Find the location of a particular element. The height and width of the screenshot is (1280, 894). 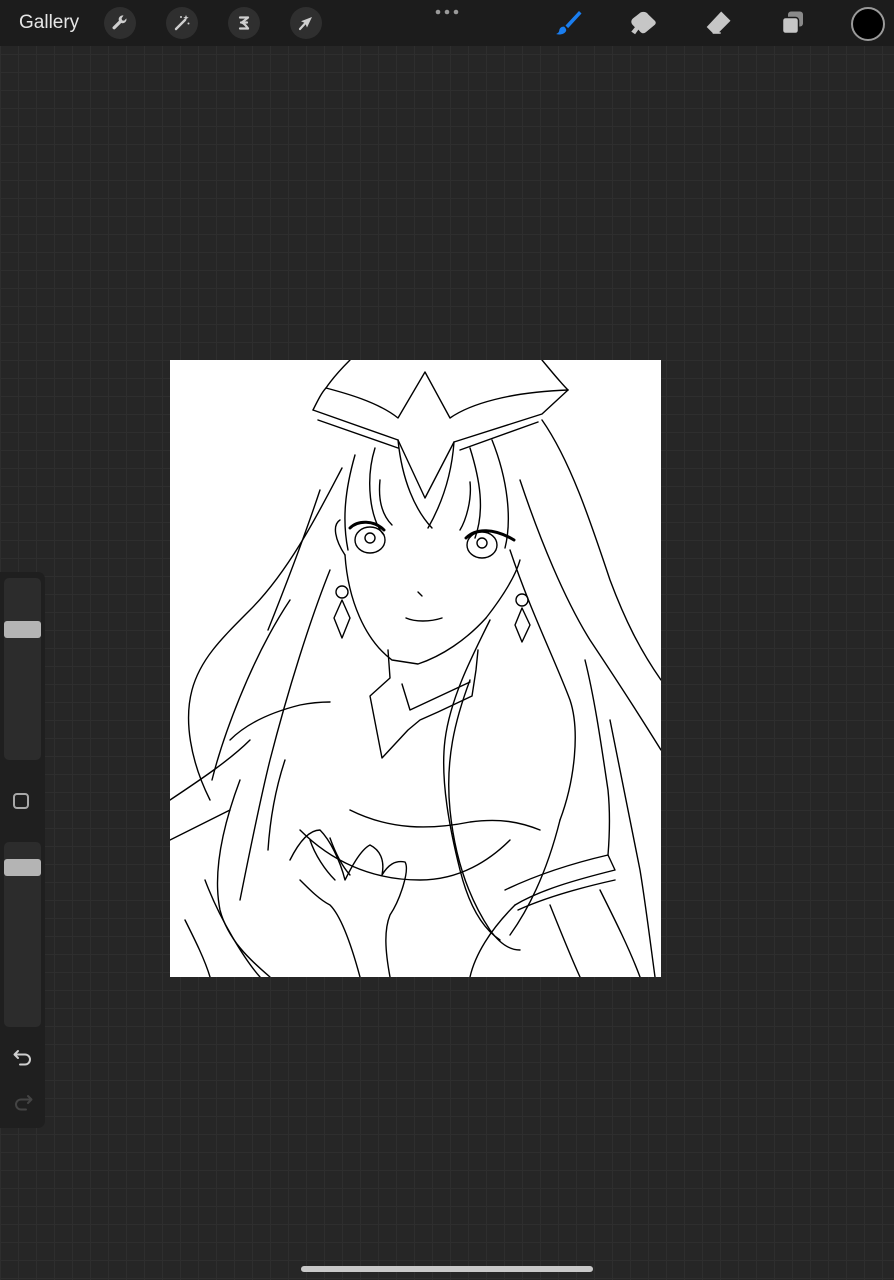

undo-button is located at coordinates (23, 1057).